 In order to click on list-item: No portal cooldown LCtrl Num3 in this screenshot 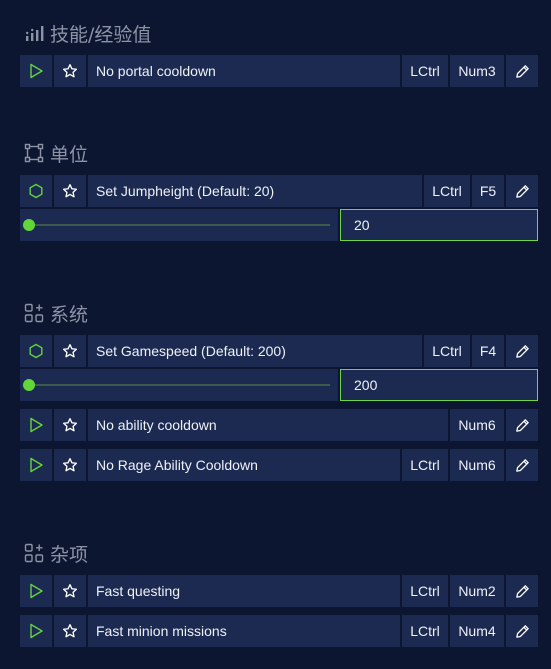, I will do `click(279, 71)`.